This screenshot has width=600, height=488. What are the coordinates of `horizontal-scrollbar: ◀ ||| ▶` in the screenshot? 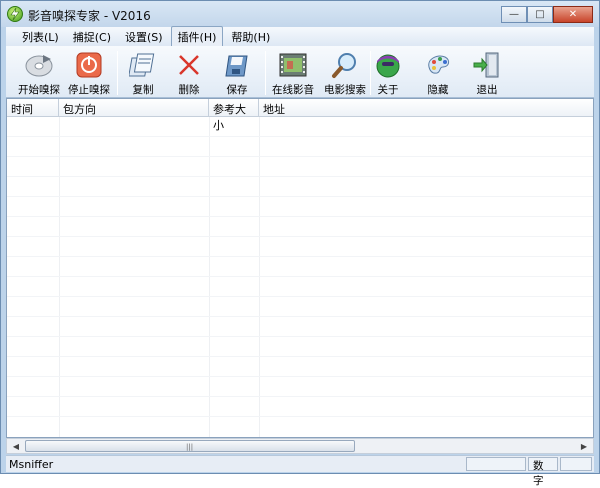 It's located at (300, 446).